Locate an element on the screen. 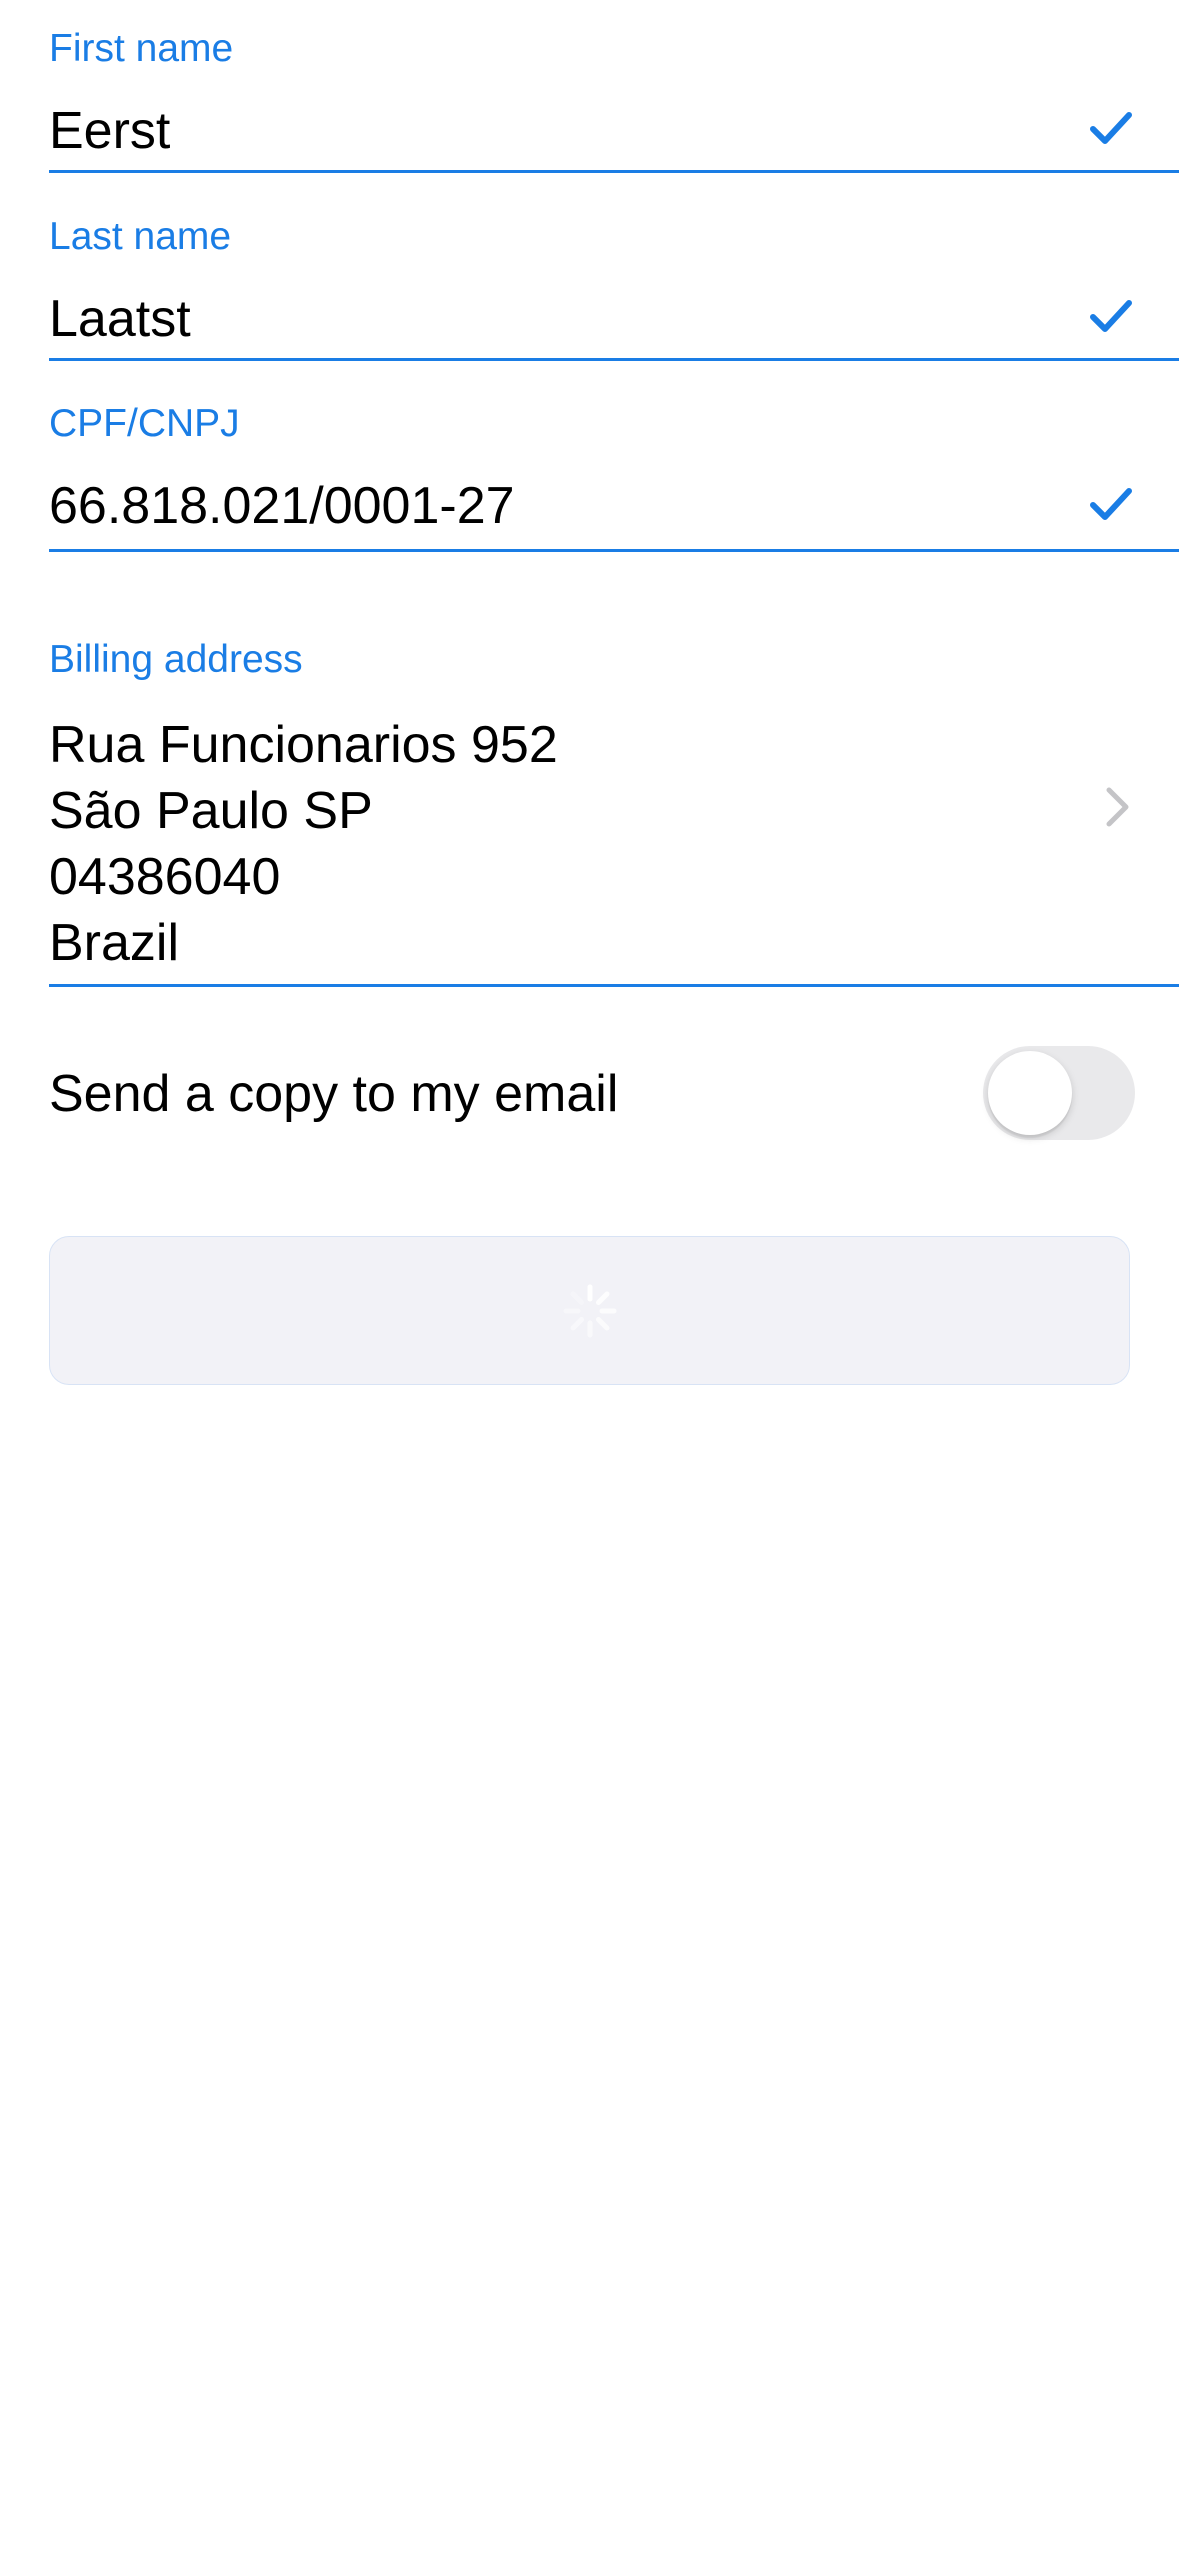 Image resolution: width=1179 pixels, height=2556 pixels. submit-button is located at coordinates (589, 1310).